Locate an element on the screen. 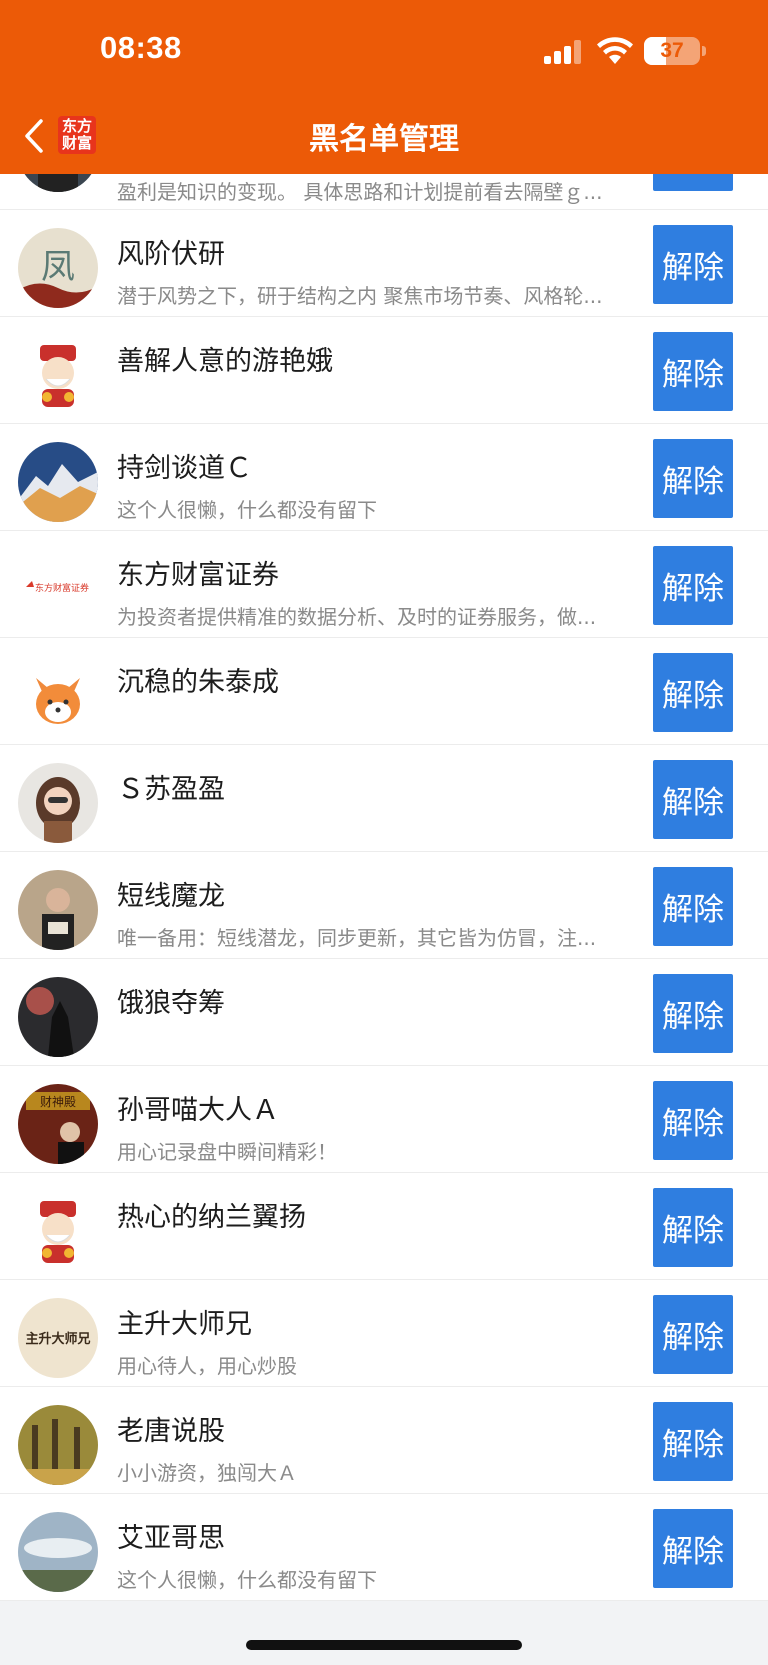 This screenshot has height=1665, width=768. user-name: 持剑谈道Ｃ is located at coordinates (184, 468).